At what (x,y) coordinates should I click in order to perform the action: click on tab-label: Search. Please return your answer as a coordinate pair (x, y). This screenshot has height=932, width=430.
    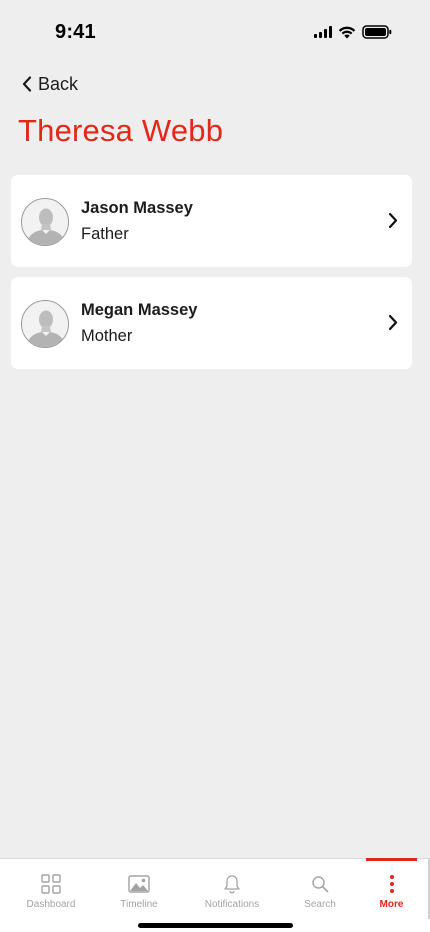
    Looking at the image, I should click on (320, 904).